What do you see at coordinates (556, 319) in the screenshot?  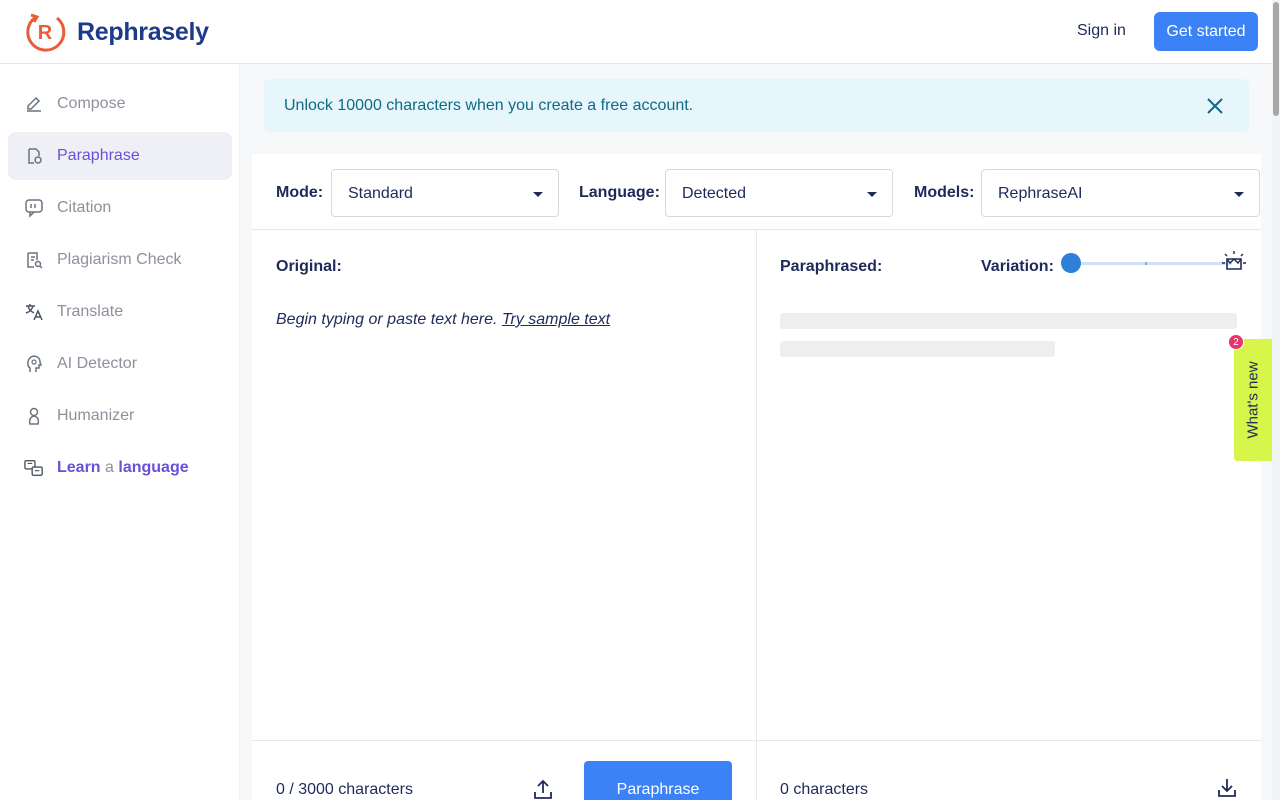 I see `try-sample-text-link: Try sample text` at bounding box center [556, 319].